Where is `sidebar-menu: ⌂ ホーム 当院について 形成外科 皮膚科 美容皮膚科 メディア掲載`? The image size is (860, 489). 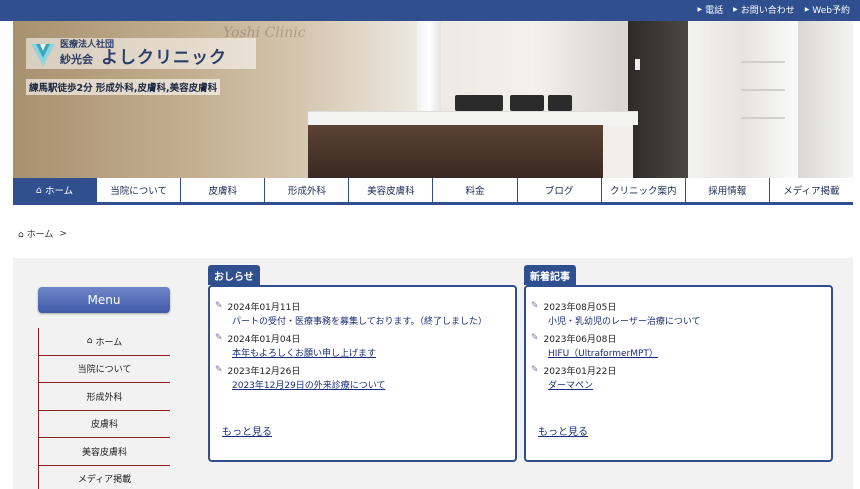 sidebar-menu: ⌂ ホーム 当院について 形成外科 皮膚科 美容皮膚科 メディア掲載 is located at coordinates (104, 408).